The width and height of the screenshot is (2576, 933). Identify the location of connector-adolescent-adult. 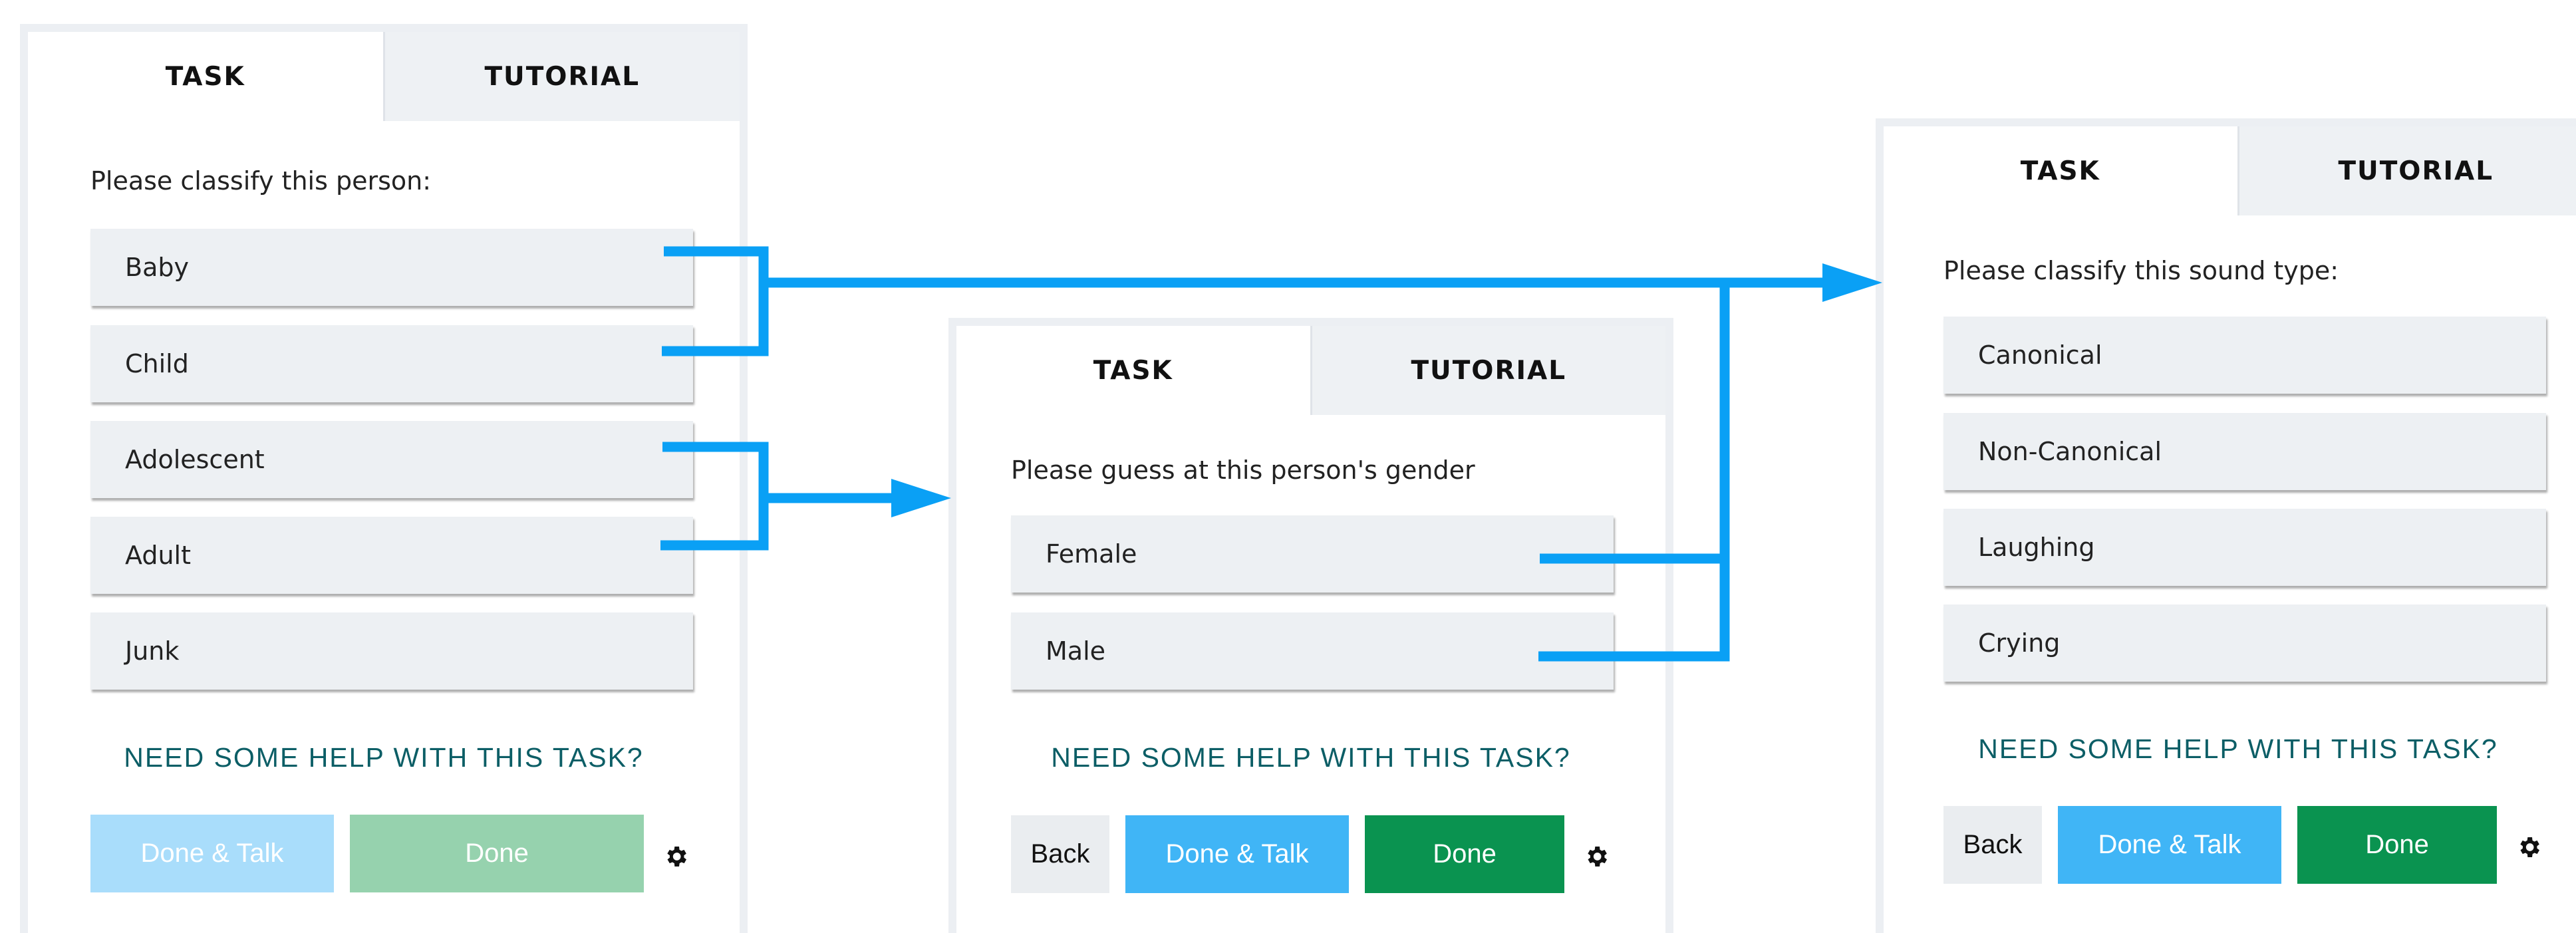
(714, 496).